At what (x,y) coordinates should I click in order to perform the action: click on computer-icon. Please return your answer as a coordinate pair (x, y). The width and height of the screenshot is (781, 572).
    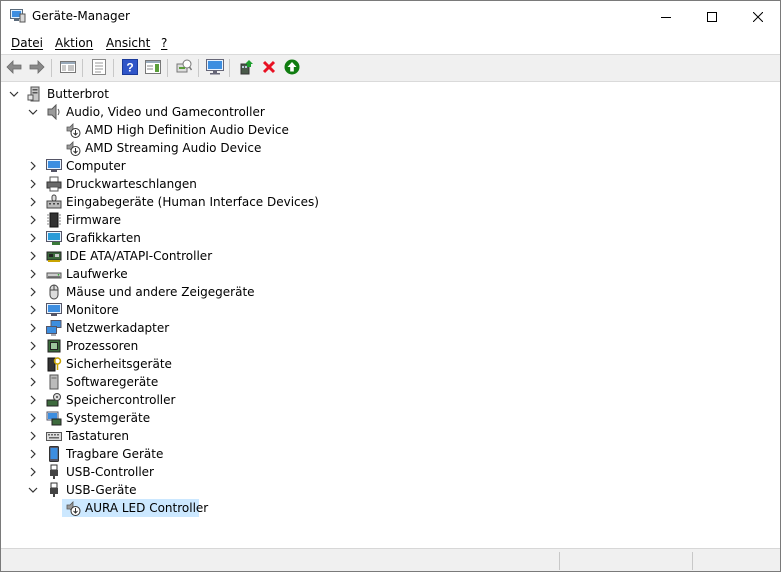
    Looking at the image, I should click on (35, 94).